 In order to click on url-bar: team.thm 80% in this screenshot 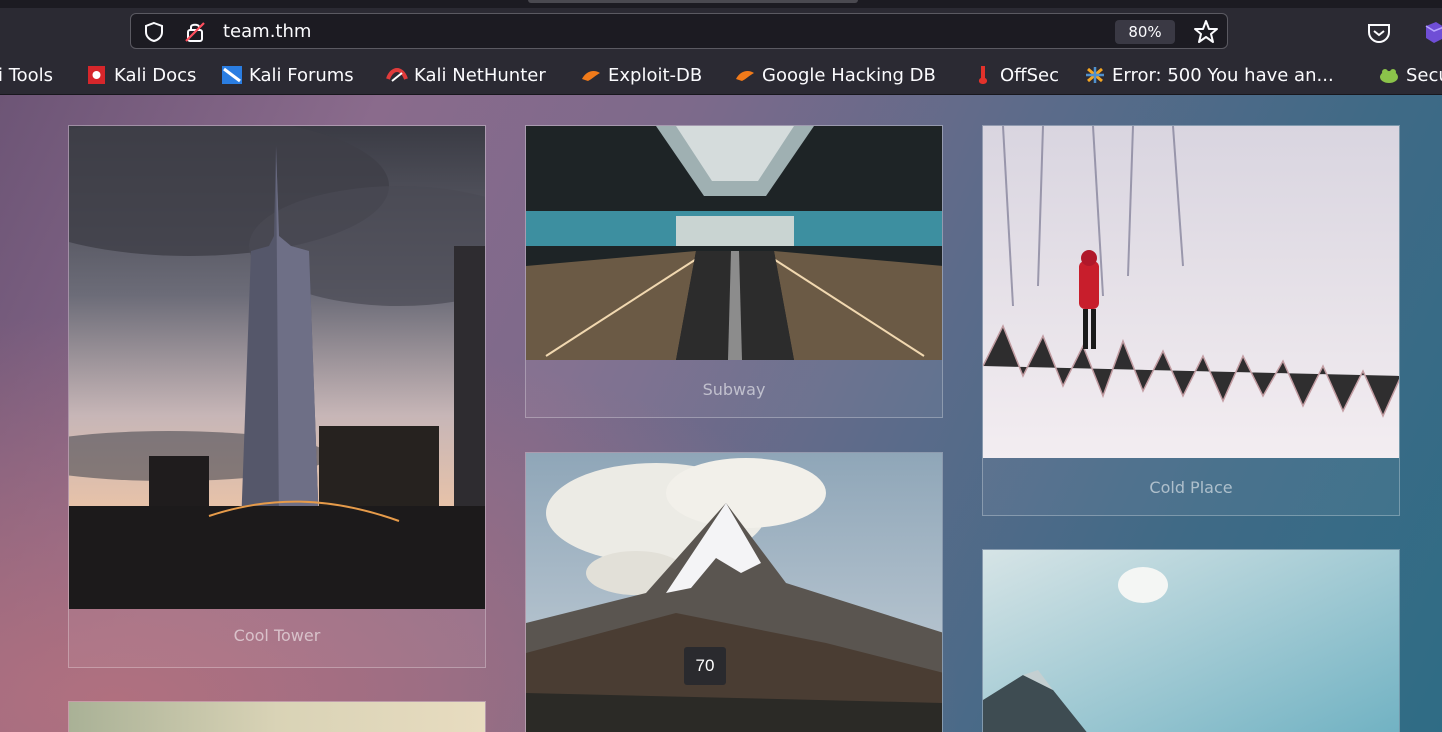, I will do `click(679, 31)`.